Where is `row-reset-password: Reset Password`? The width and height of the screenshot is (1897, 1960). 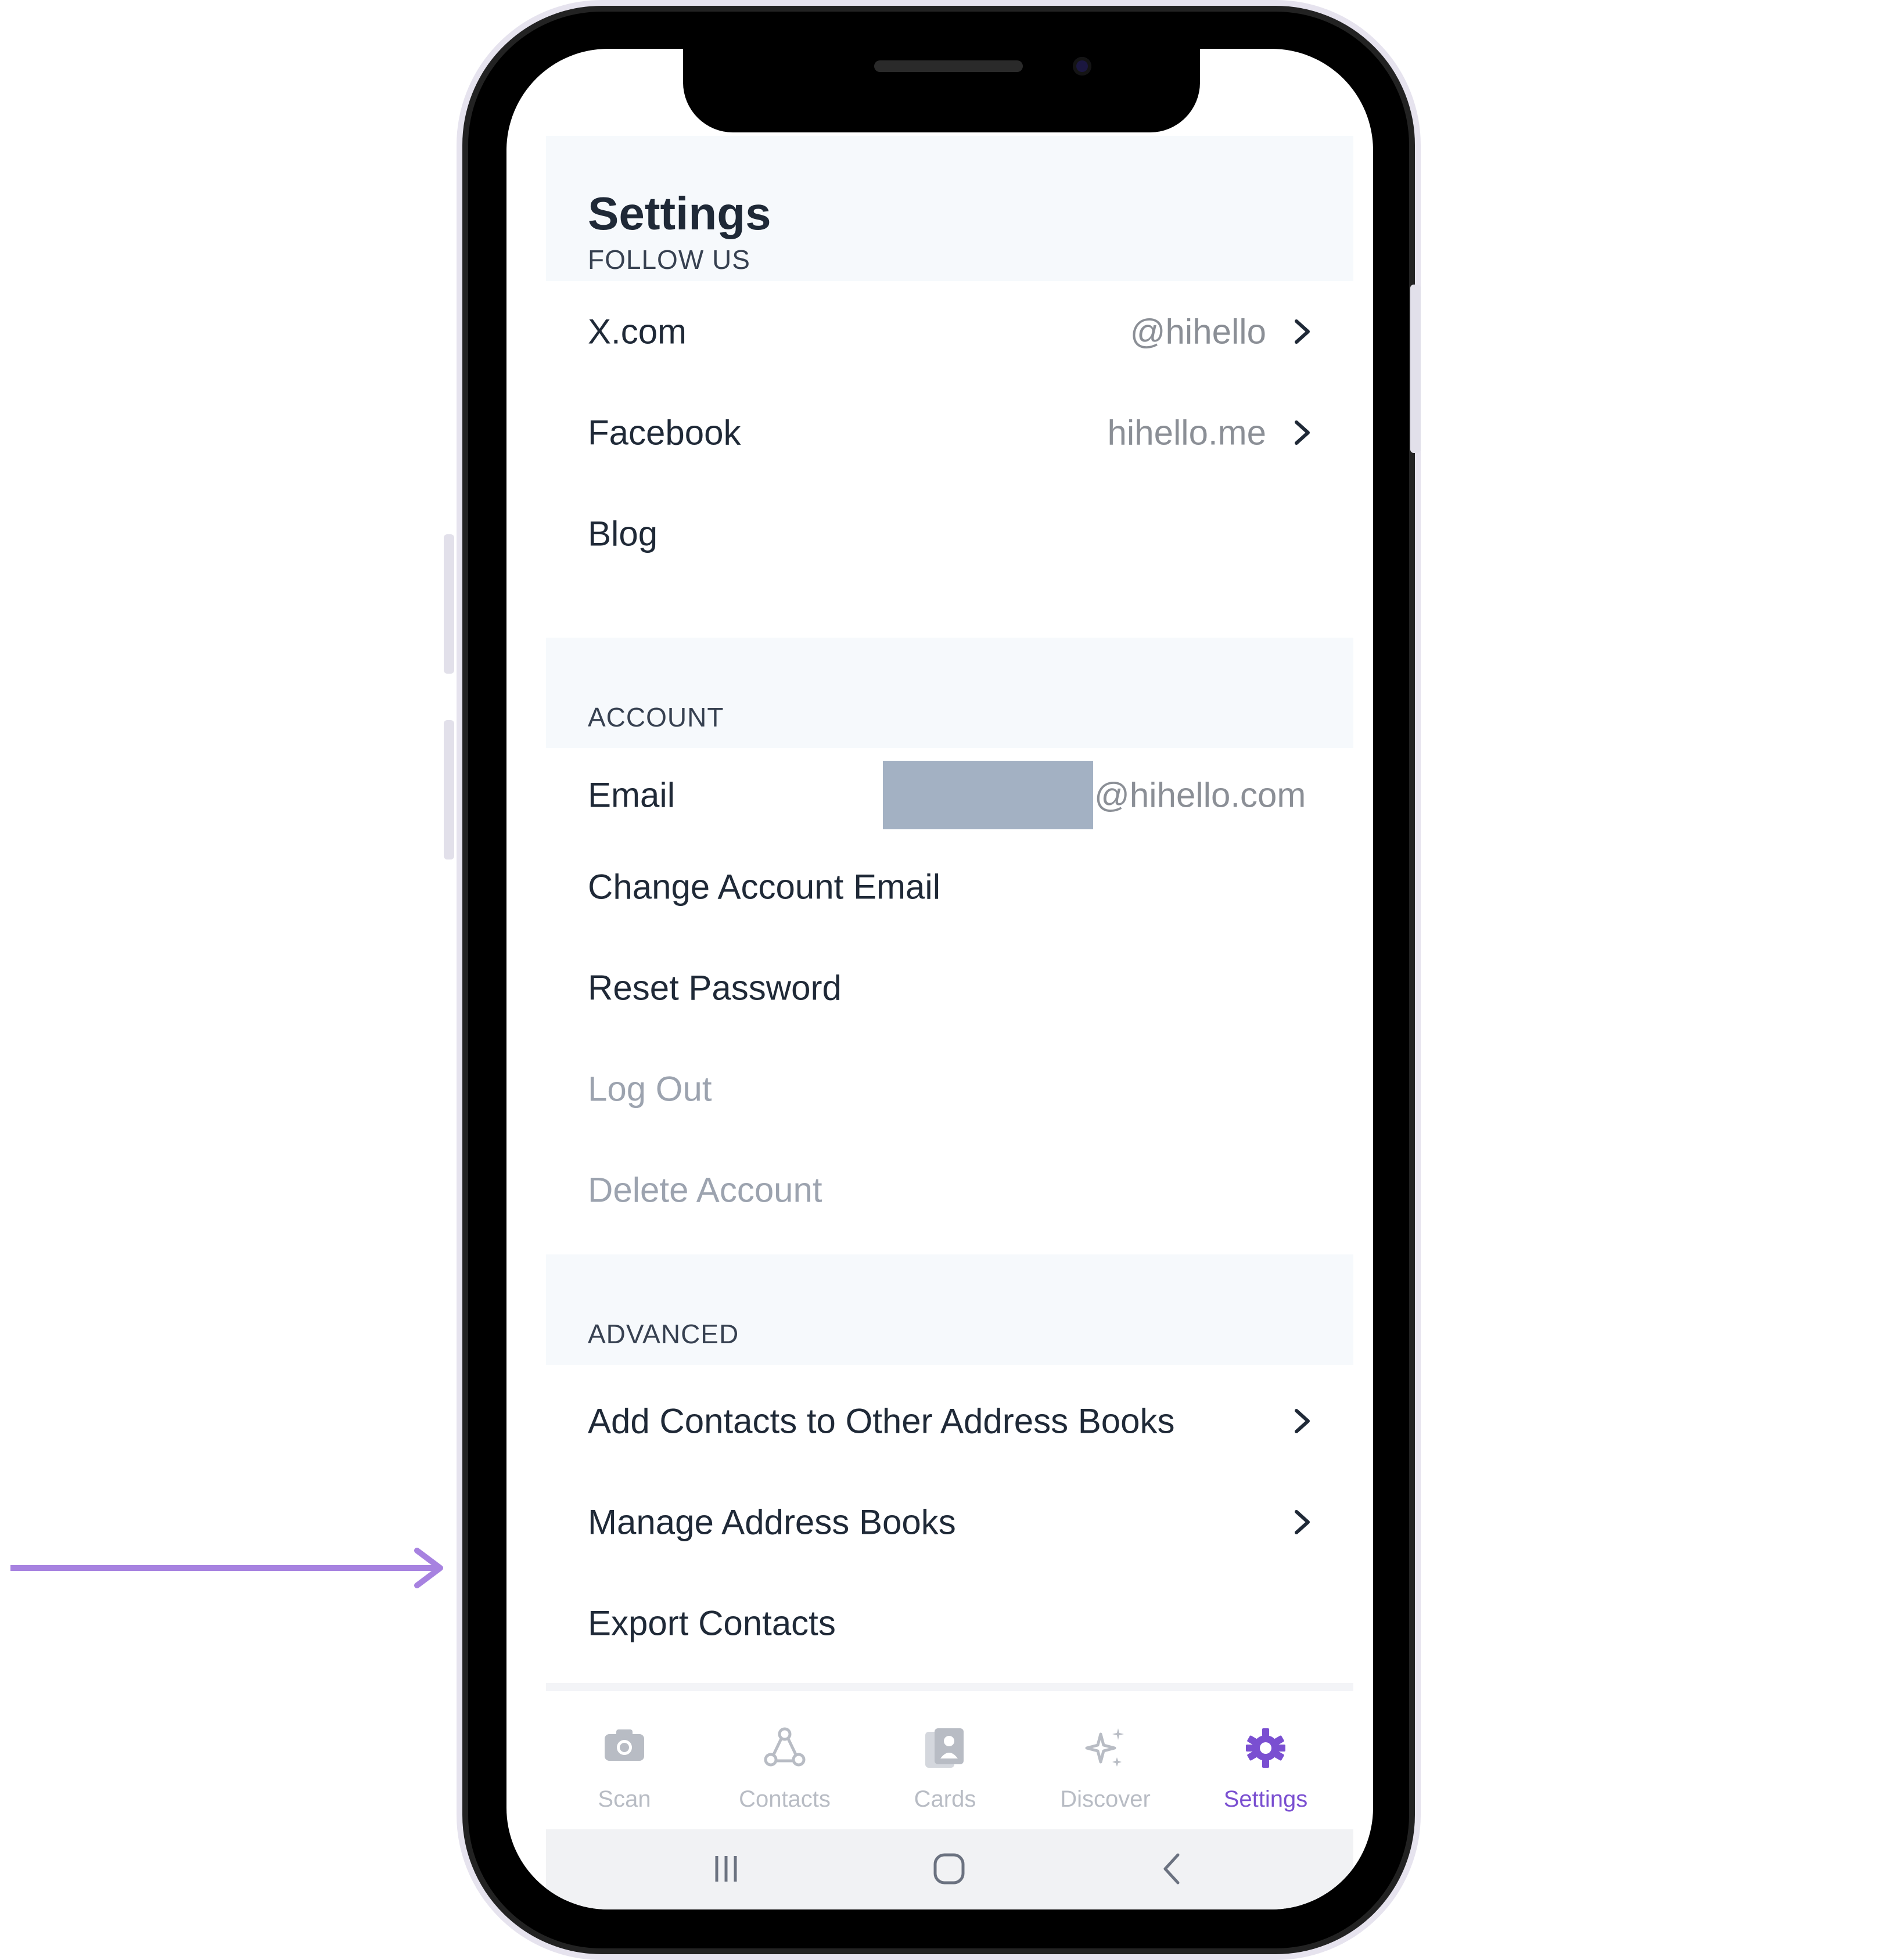
row-reset-password: Reset Password is located at coordinates (950, 987).